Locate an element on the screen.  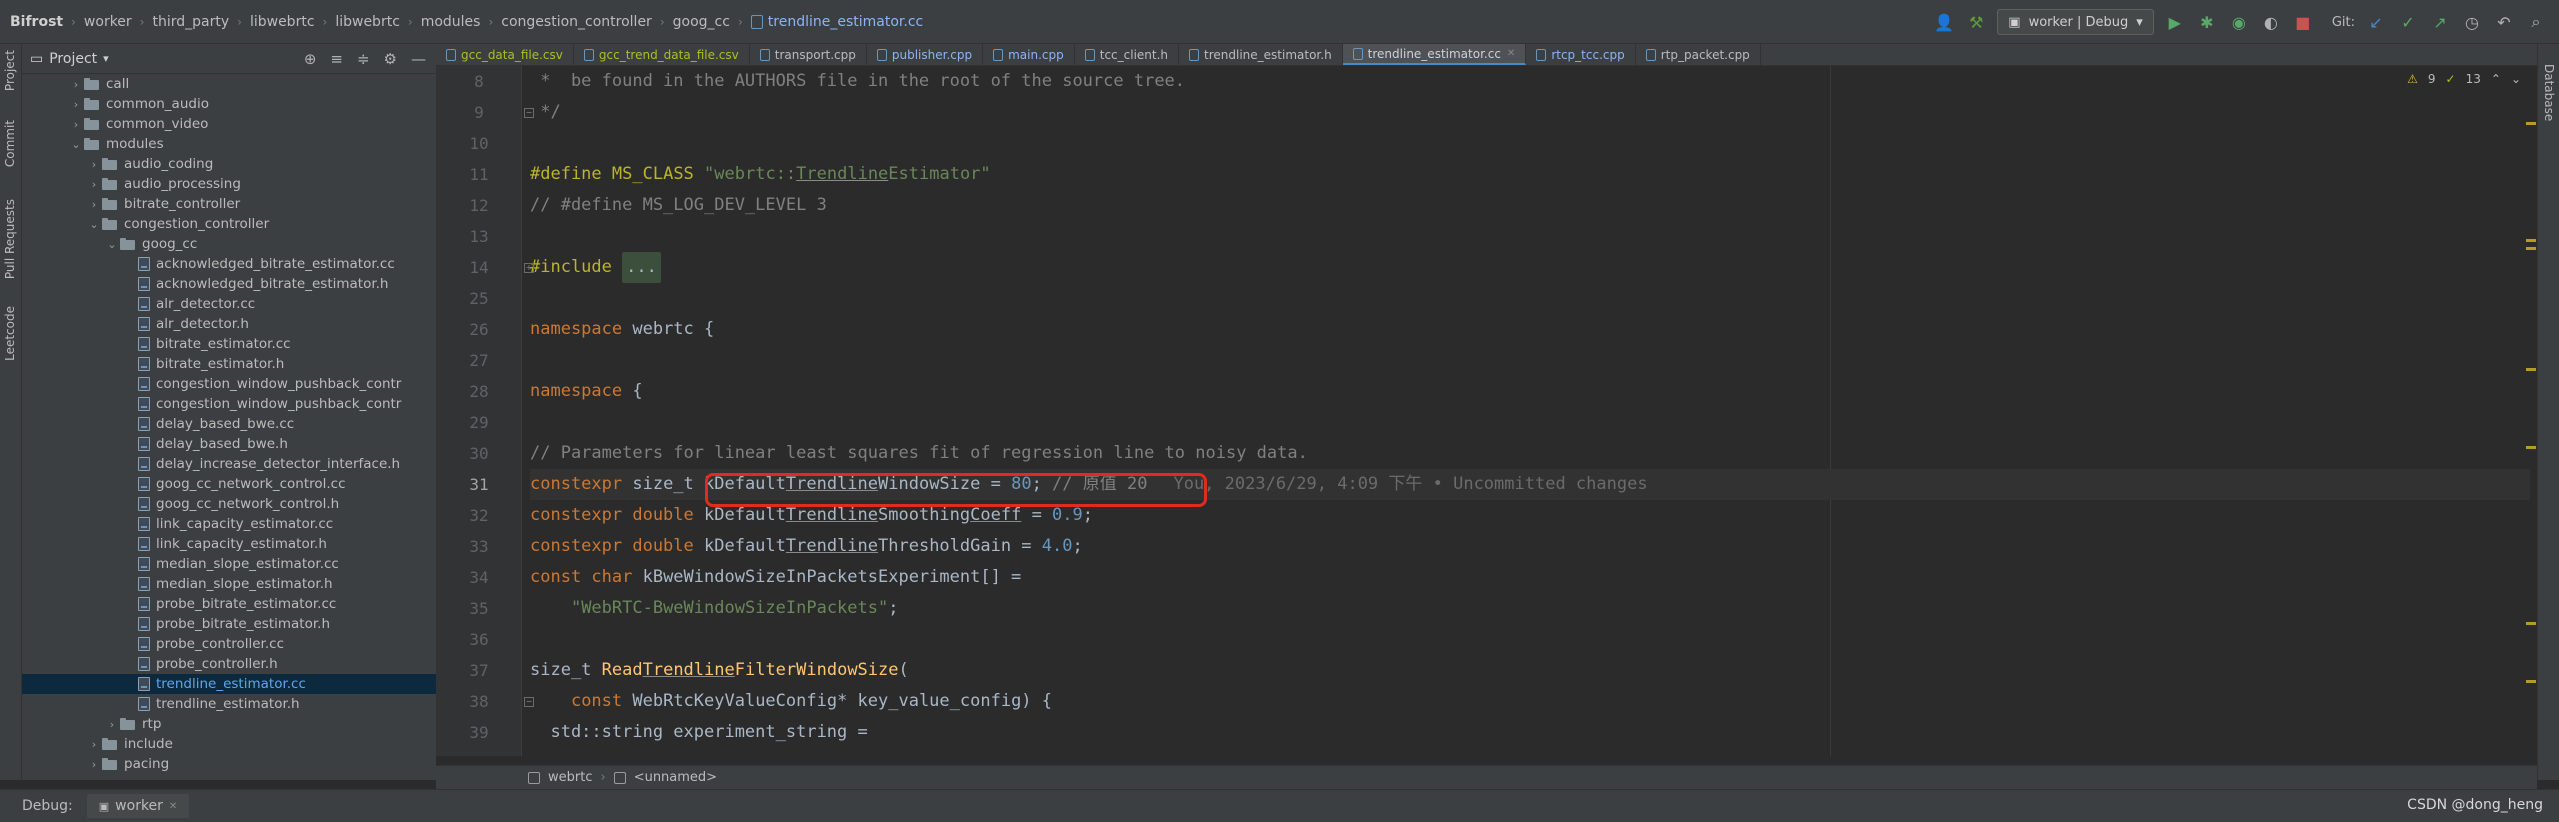
git-update-icon: ↙ is located at coordinates (2376, 22).